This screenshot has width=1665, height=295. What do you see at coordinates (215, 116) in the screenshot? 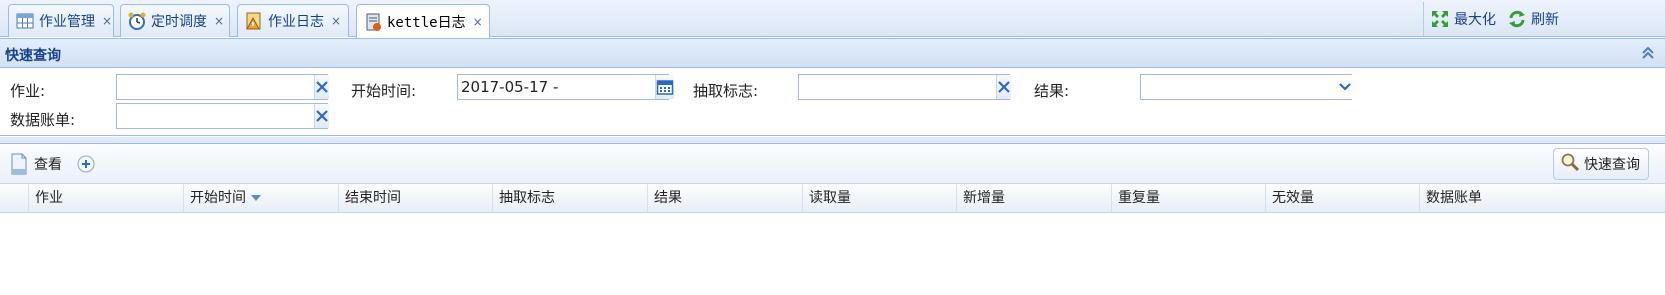
I see `data-bill-input` at bounding box center [215, 116].